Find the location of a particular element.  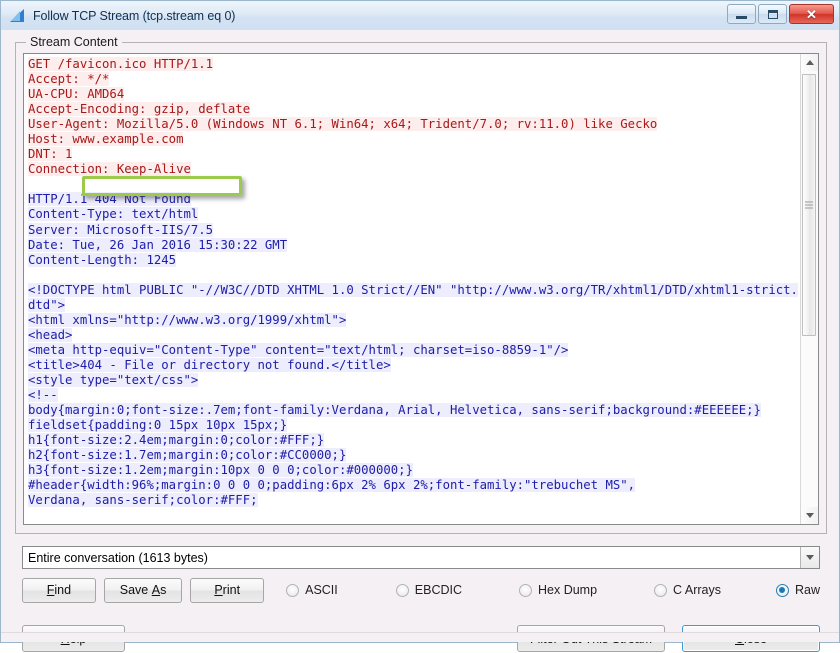

radio-ascii-indicator is located at coordinates (293, 590).